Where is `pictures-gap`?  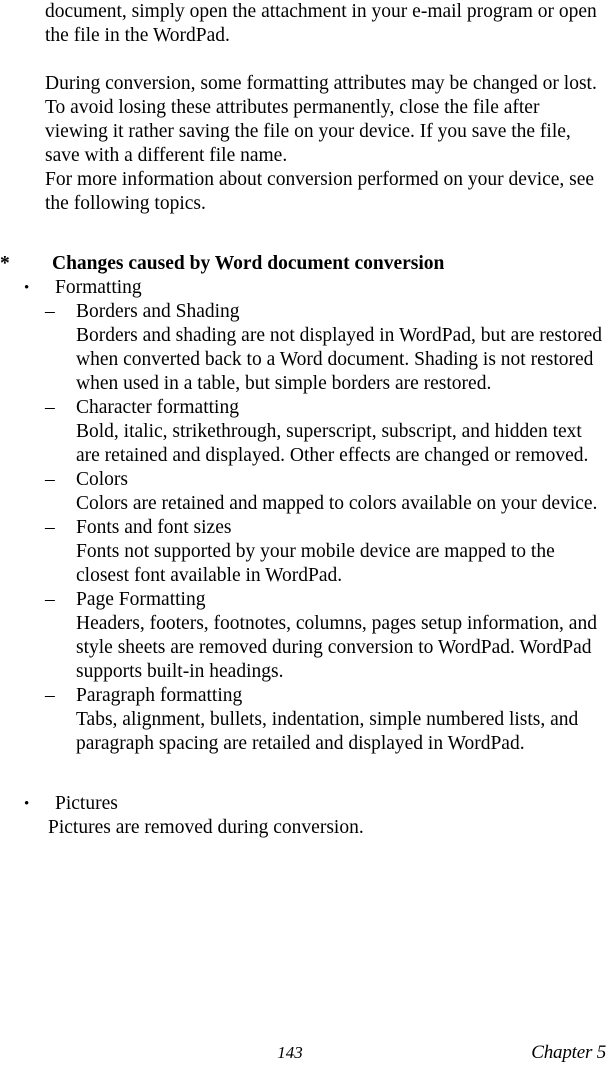
pictures-gap is located at coordinates (304, 768).